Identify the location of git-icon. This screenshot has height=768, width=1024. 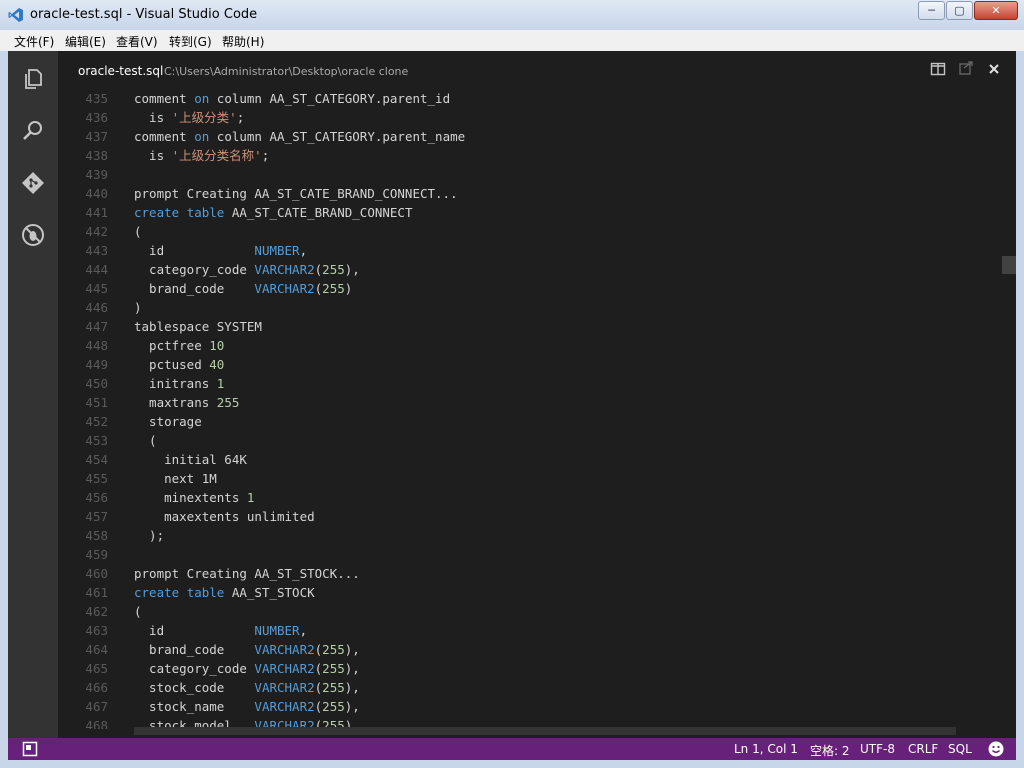
(33, 183).